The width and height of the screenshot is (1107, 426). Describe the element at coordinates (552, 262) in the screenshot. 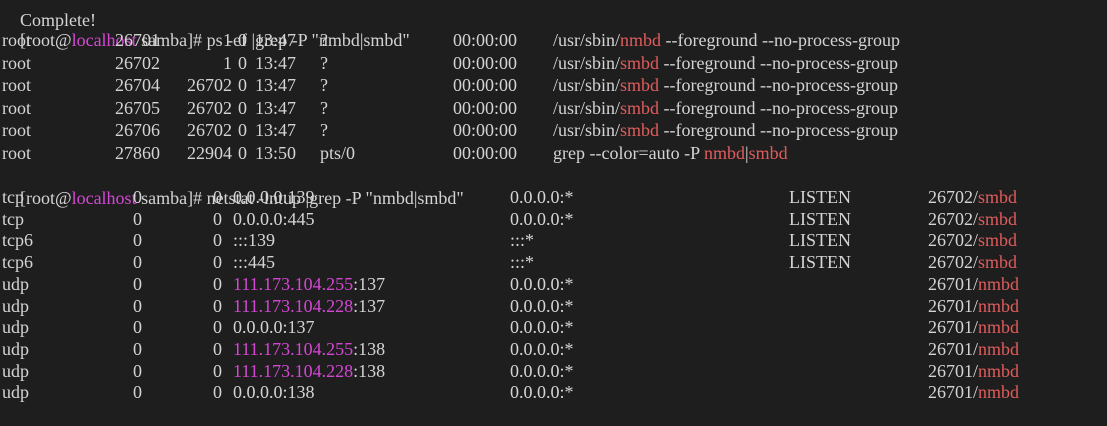

I see `netstat-row: tcp6 0 0:::445:::* LISTEN 26702/smbd` at that location.